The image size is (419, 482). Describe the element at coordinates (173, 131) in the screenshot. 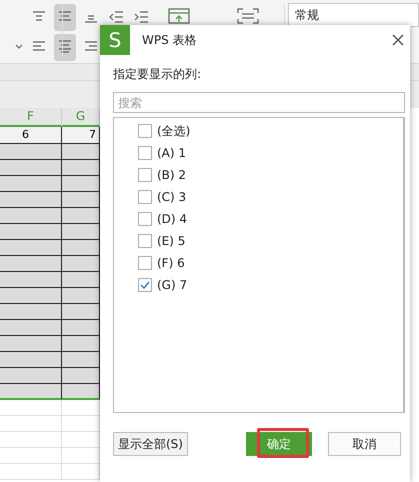

I see `checkbox-label: (全选)` at that location.